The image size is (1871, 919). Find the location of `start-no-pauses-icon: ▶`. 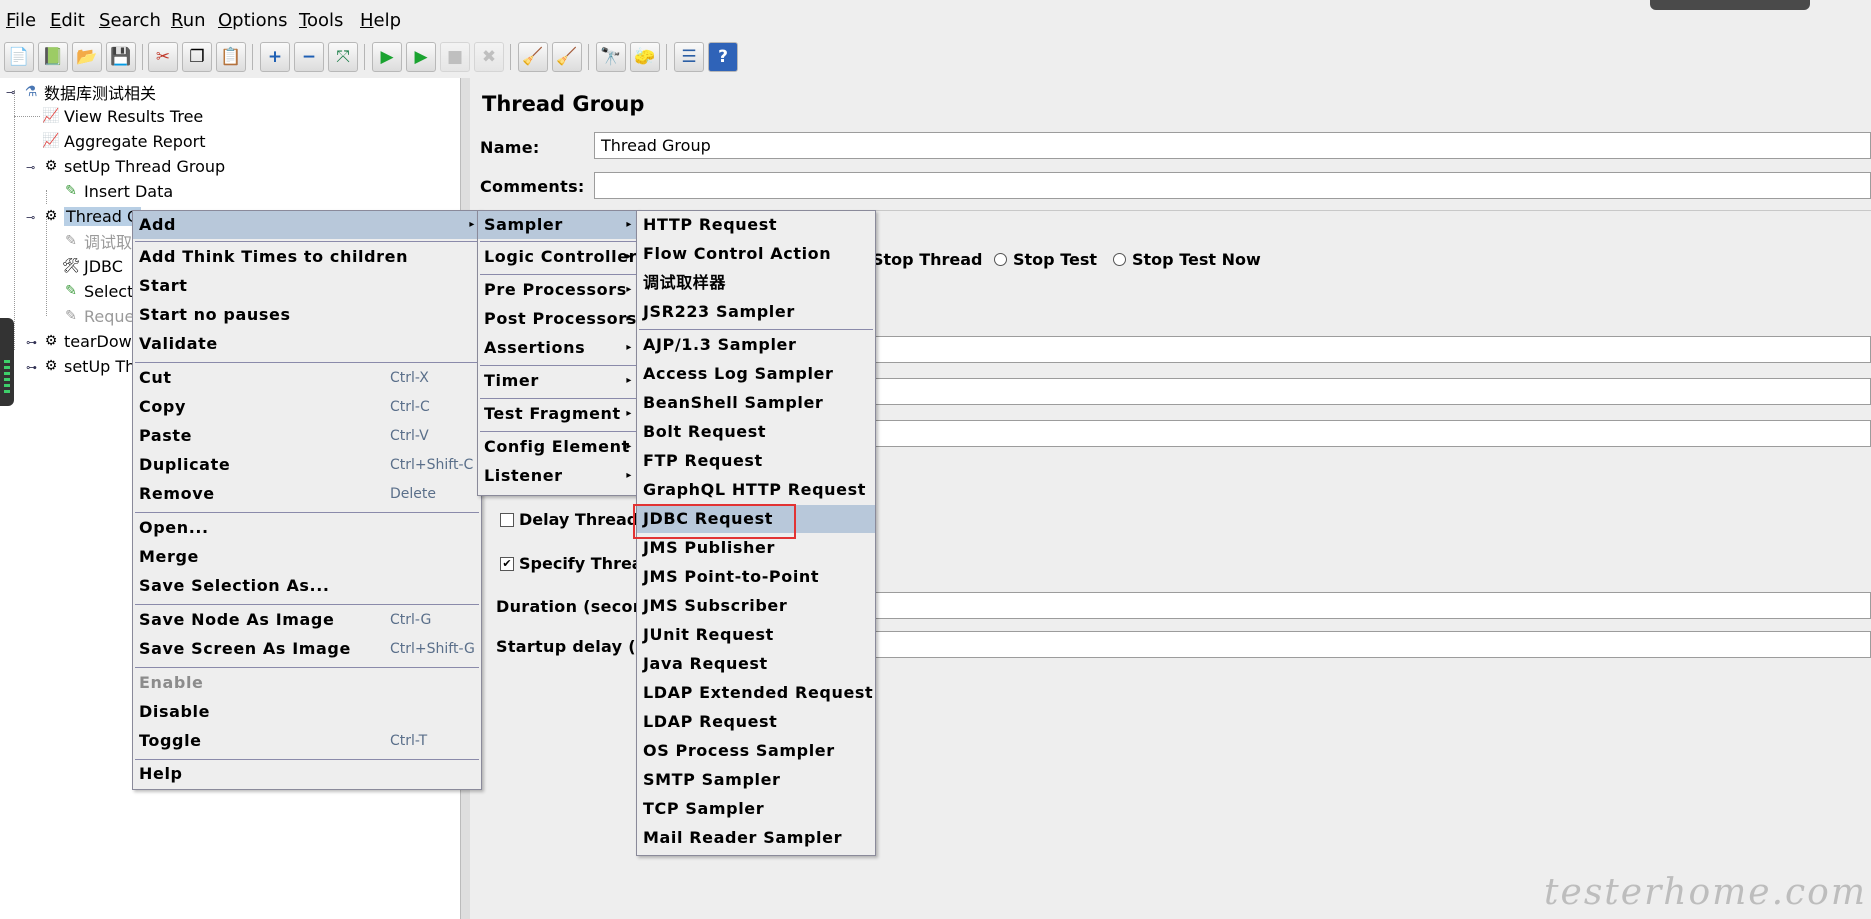

start-no-pauses-icon: ▶ is located at coordinates (421, 57).